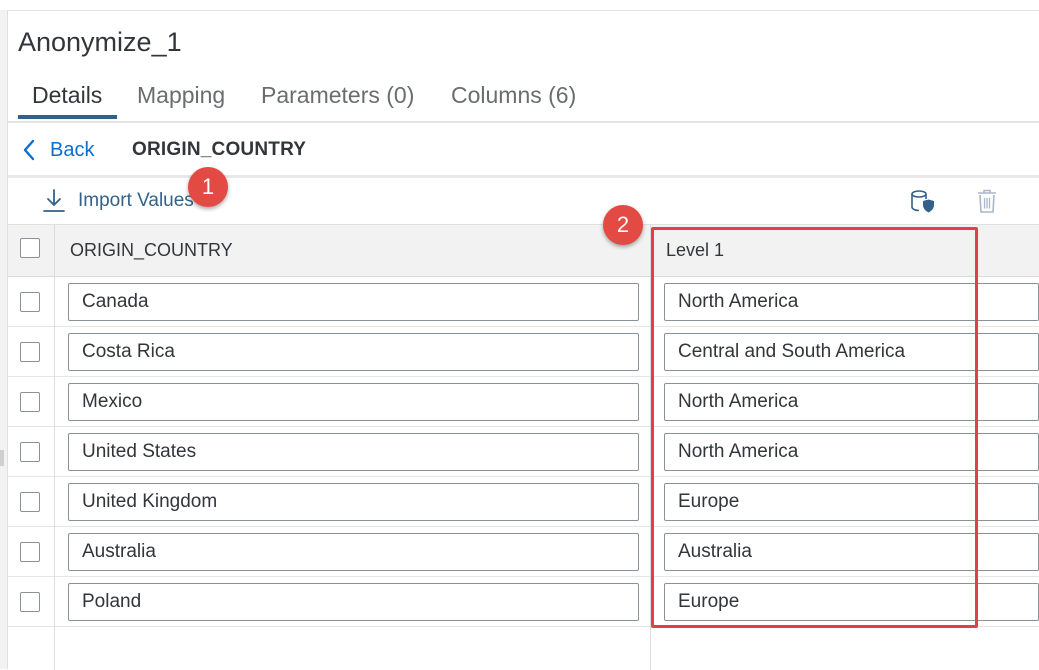 The width and height of the screenshot is (1039, 670). I want to click on back-button: Back, so click(58, 150).